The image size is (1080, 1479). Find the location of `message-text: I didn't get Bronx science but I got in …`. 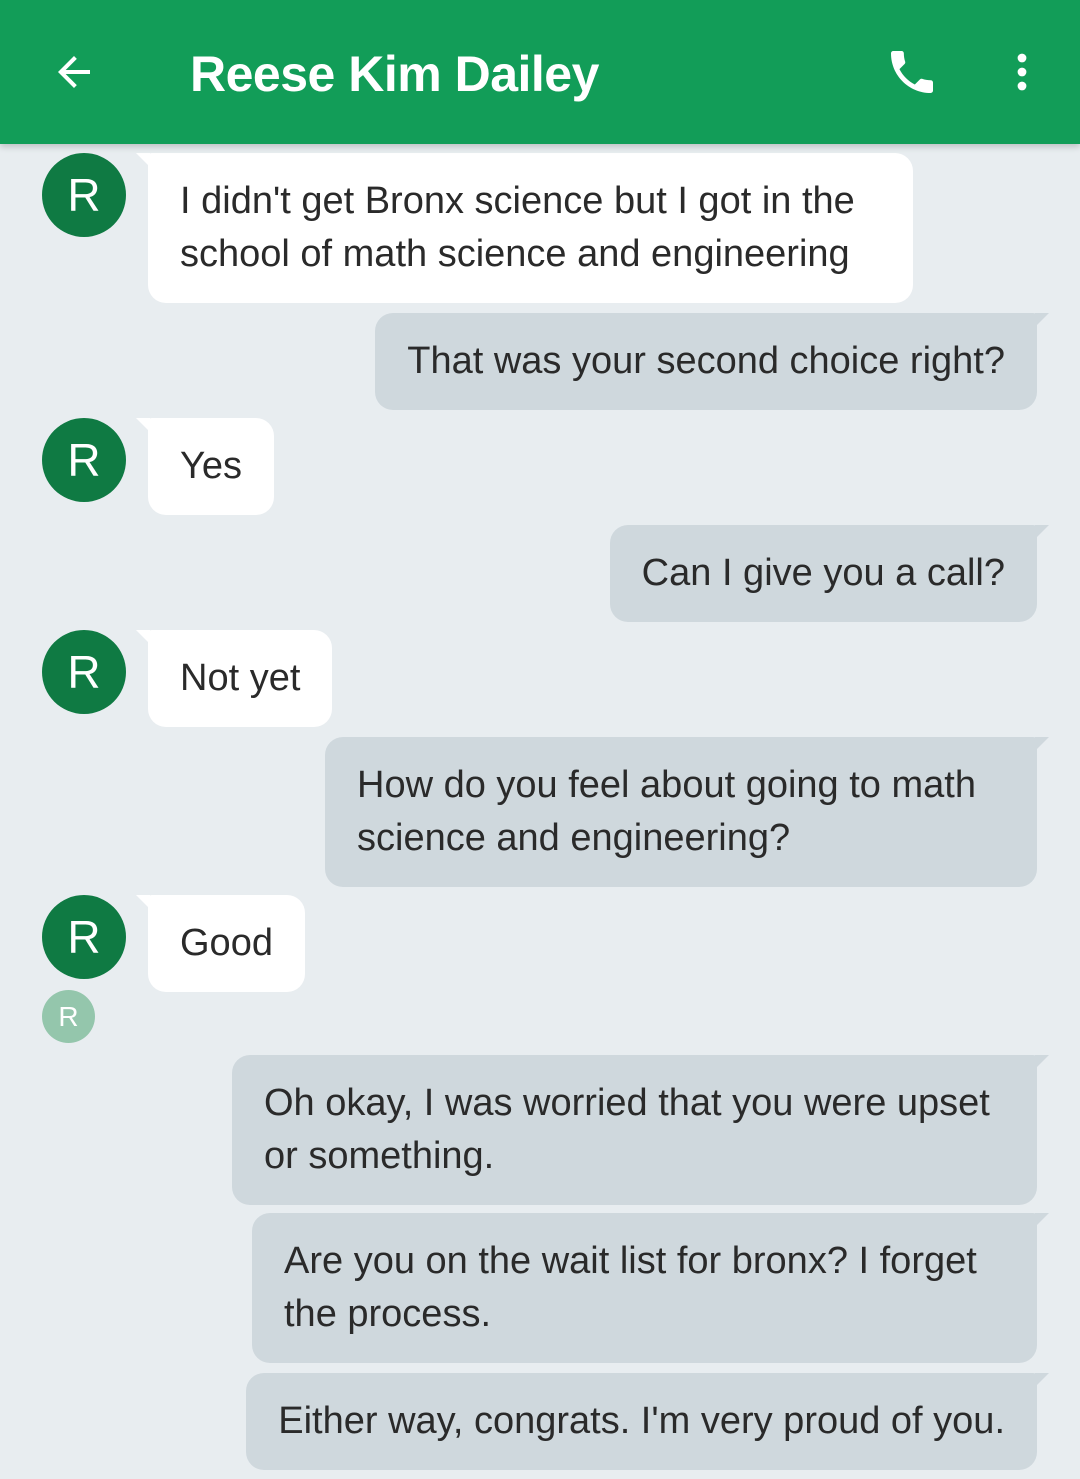

message-text: I didn't get Bronx science but I got in … is located at coordinates (517, 227).